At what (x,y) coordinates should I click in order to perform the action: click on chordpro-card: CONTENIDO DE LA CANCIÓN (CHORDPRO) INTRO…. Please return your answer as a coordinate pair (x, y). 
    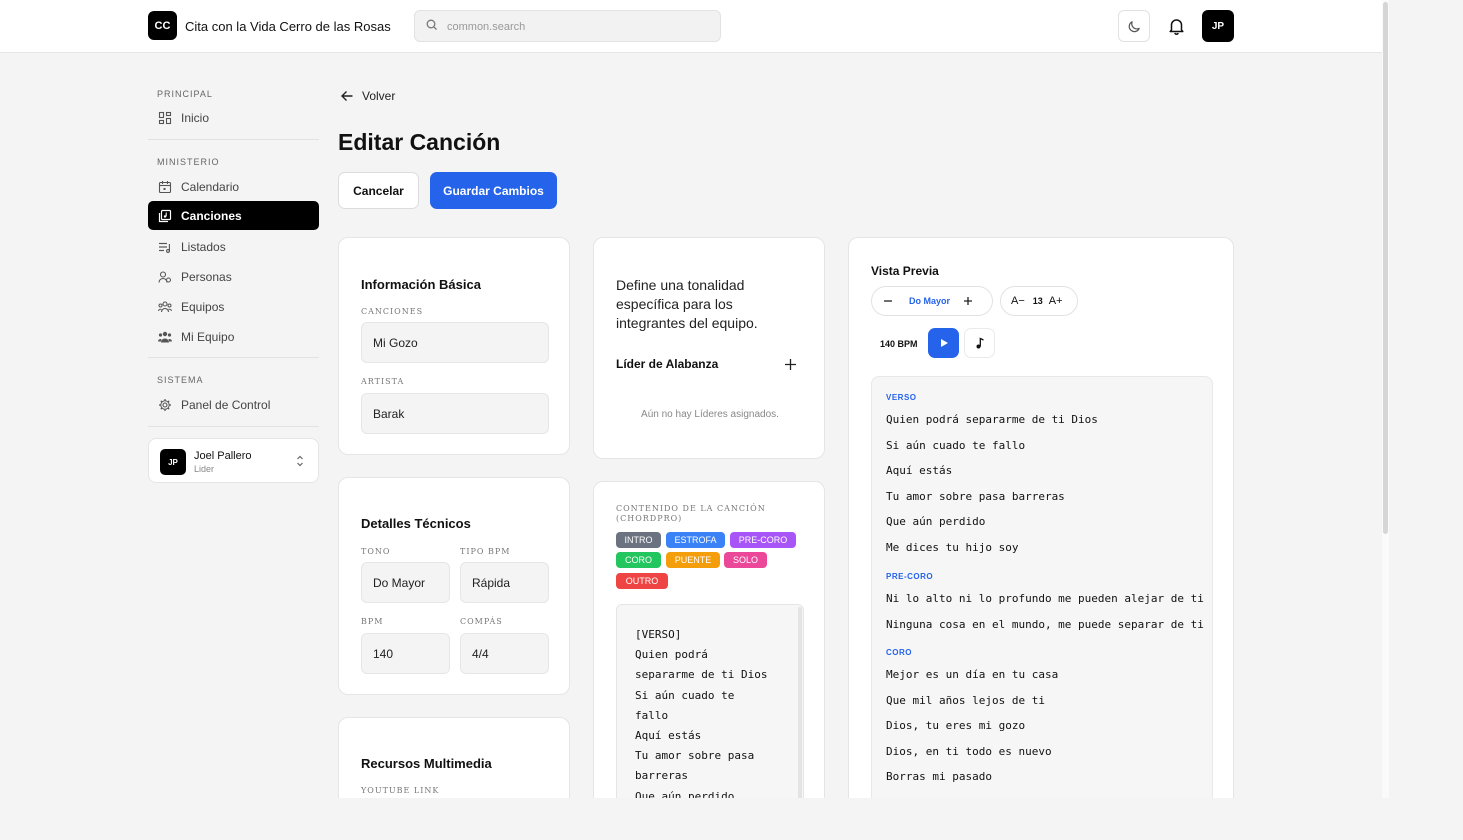
    Looking at the image, I should click on (709, 660).